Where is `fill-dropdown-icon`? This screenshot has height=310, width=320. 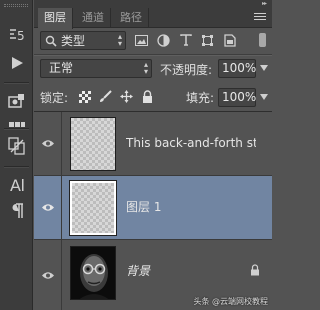
fill-dropdown-icon is located at coordinates (264, 97).